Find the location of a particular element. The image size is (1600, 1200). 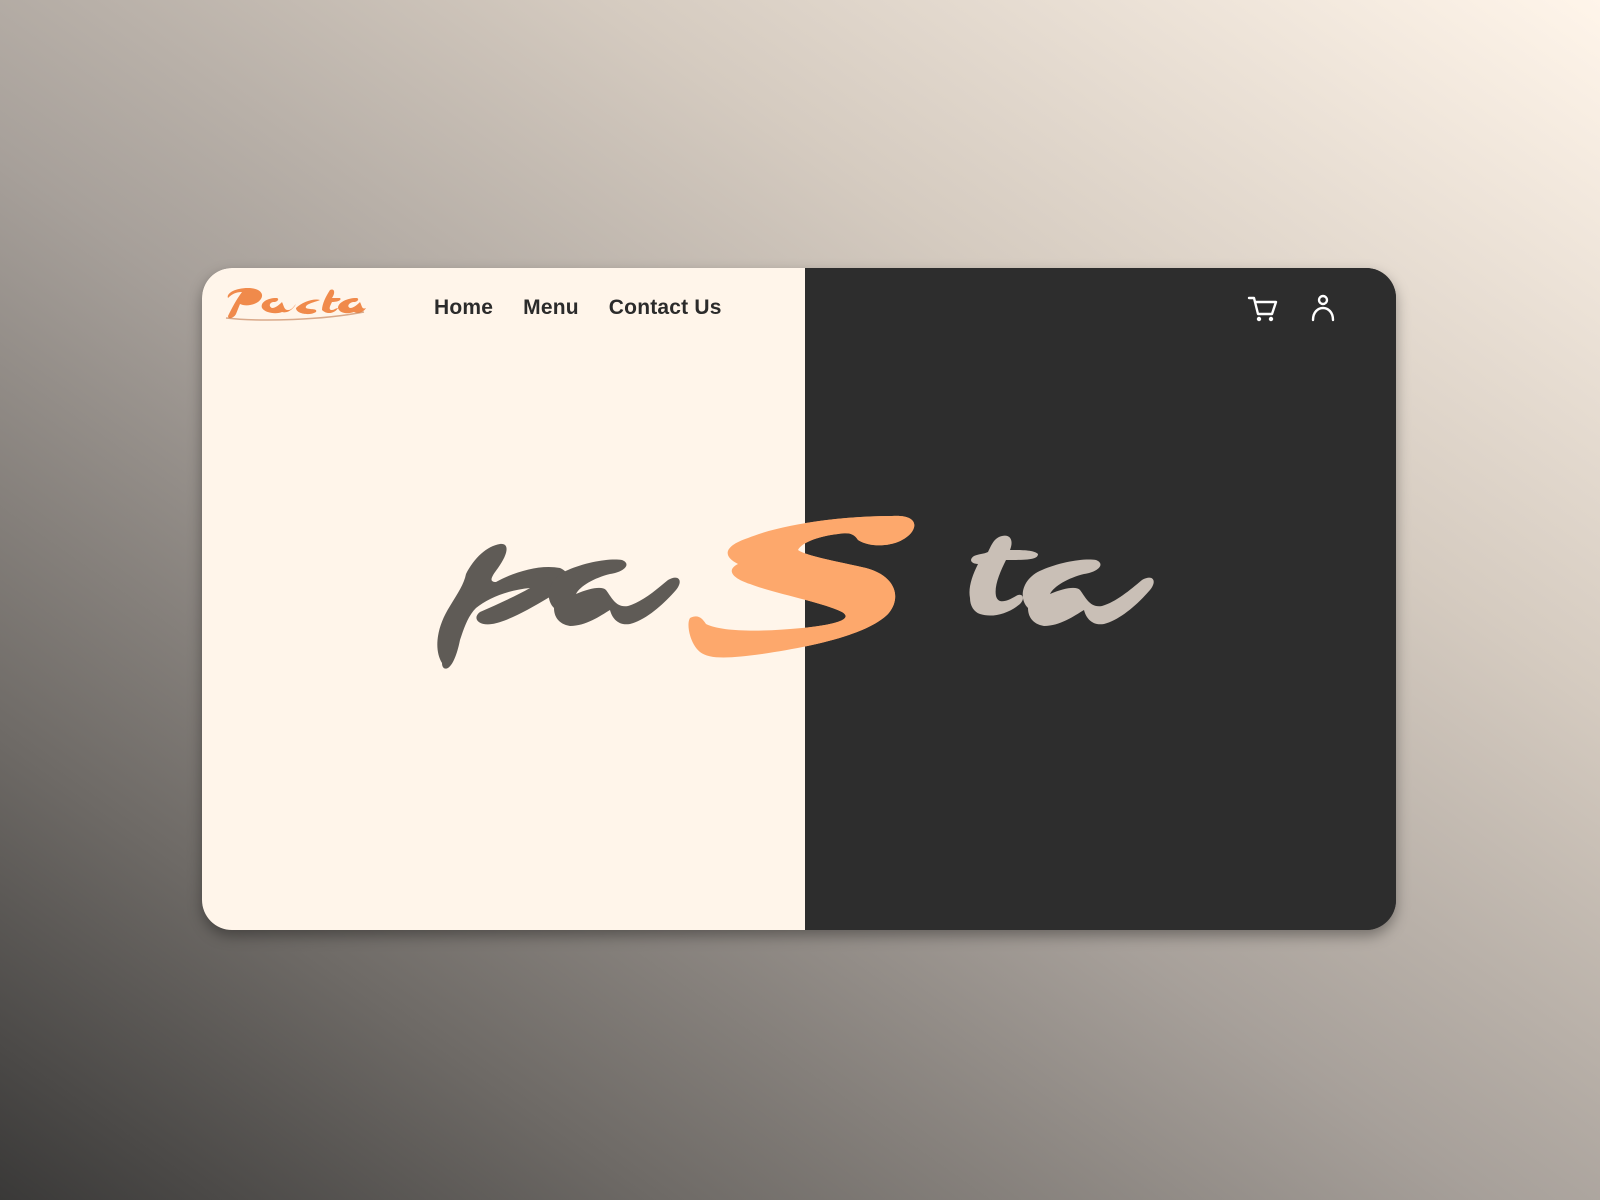

cart-button is located at coordinates (1263, 309).